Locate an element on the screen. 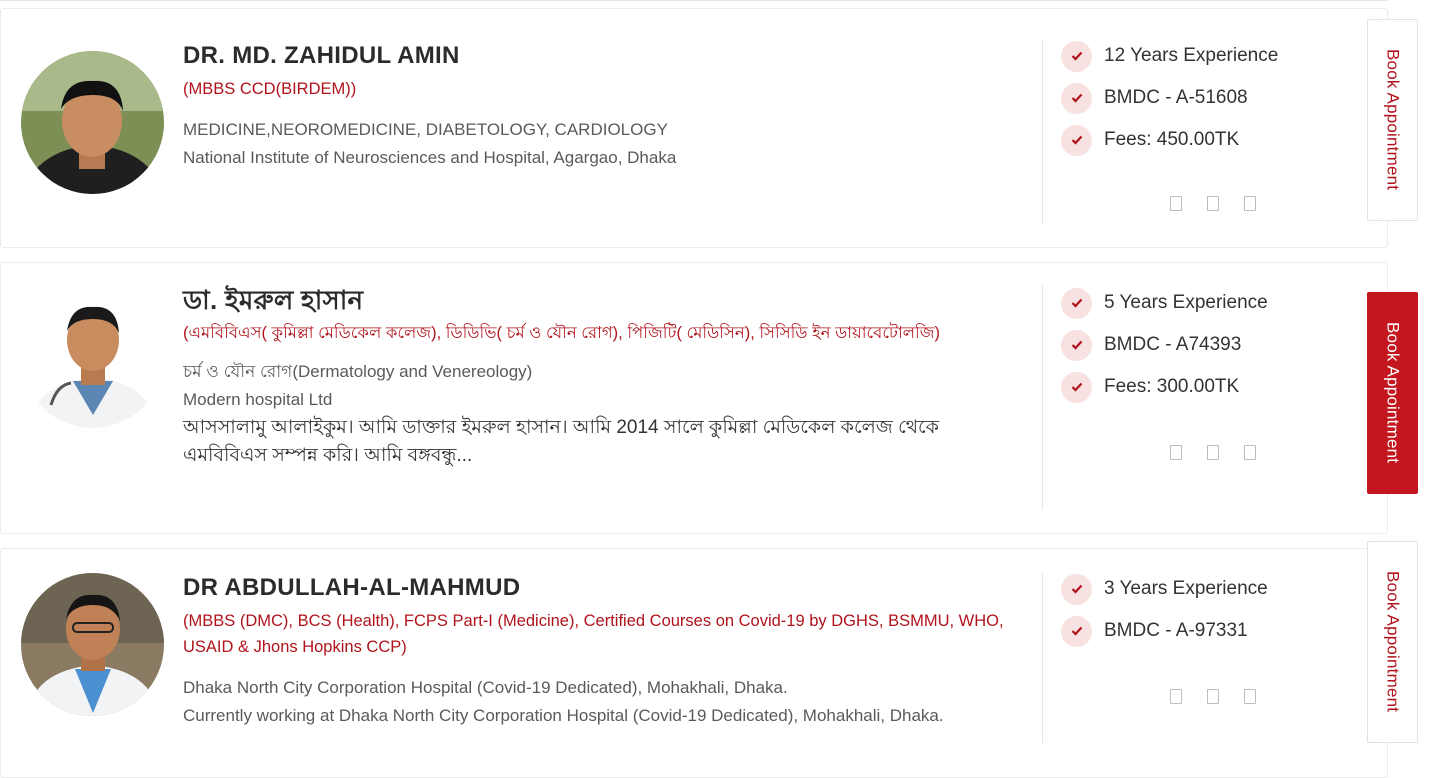 The image size is (1437, 778). fees-item: Fees: 450.00TK is located at coordinates (1169, 140).